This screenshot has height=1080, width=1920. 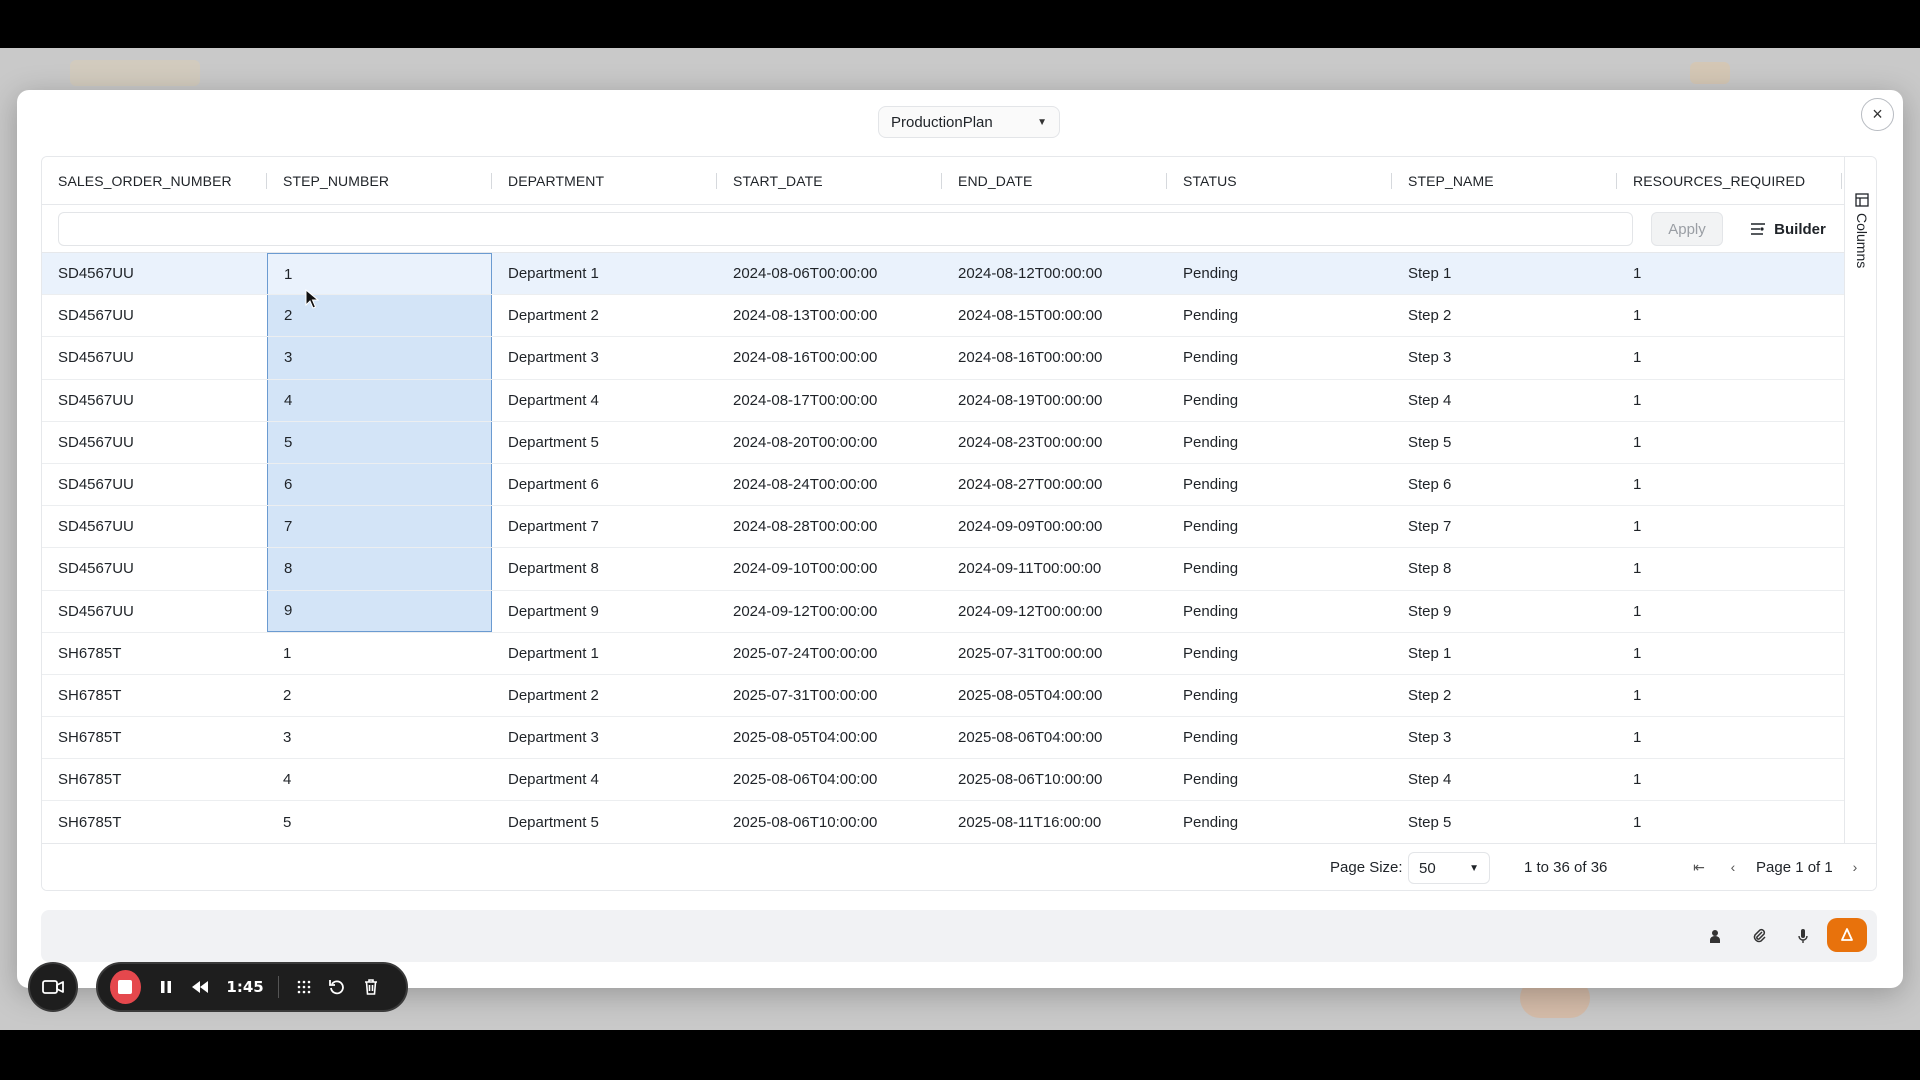 I want to click on cell-department: Department 8, so click(x=604, y=568).